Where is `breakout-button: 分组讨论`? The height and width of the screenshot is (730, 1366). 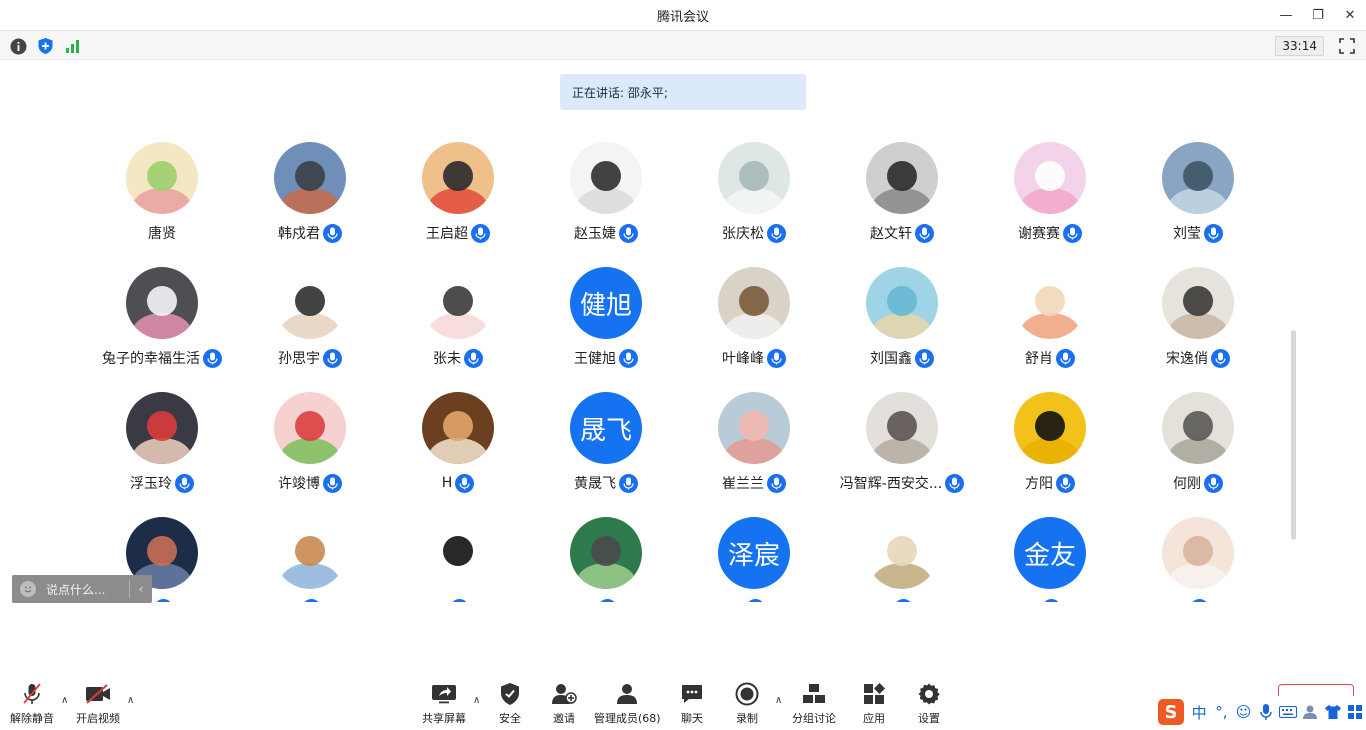
breakout-button: 分组讨论 is located at coordinates (814, 703).